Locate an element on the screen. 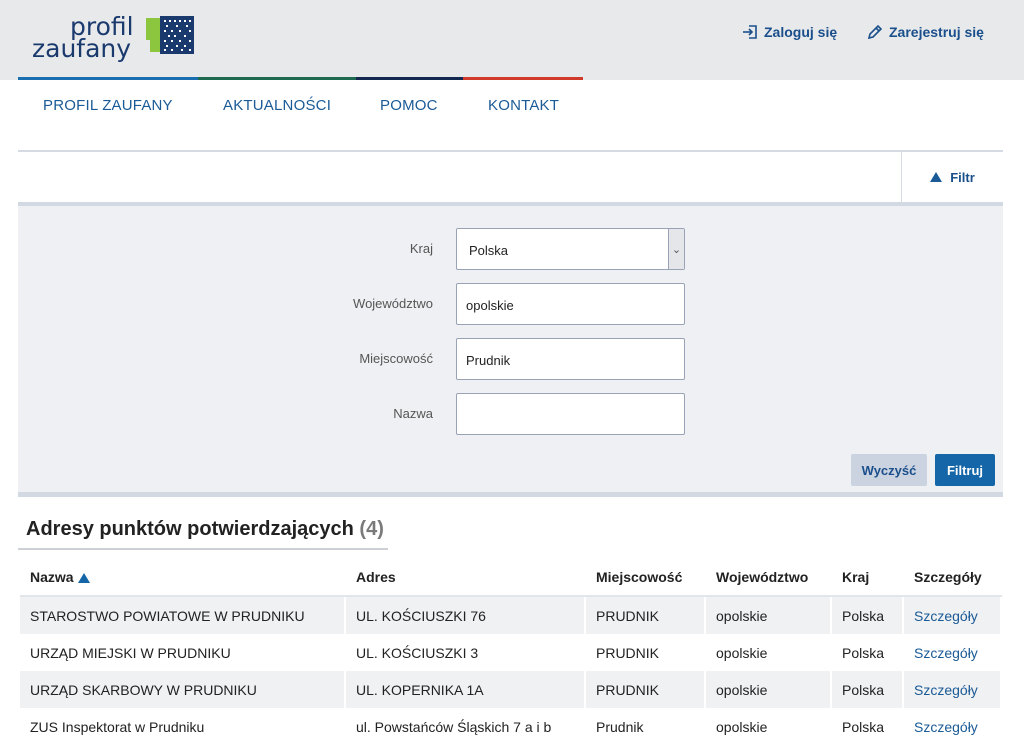  logo-text-line2: zaufany is located at coordinates (82, 48).